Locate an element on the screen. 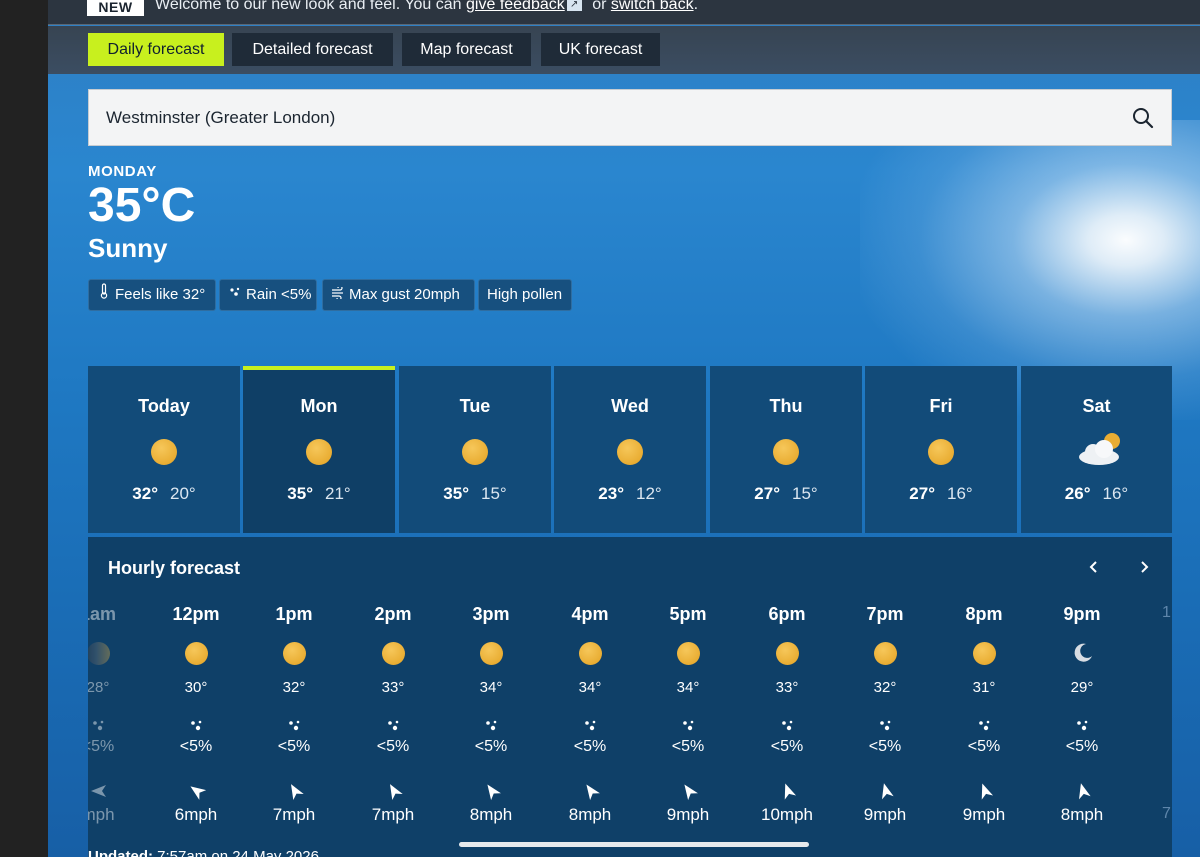 The height and width of the screenshot is (857, 1200). hour-wind-speed: mph is located at coordinates (101, 814).